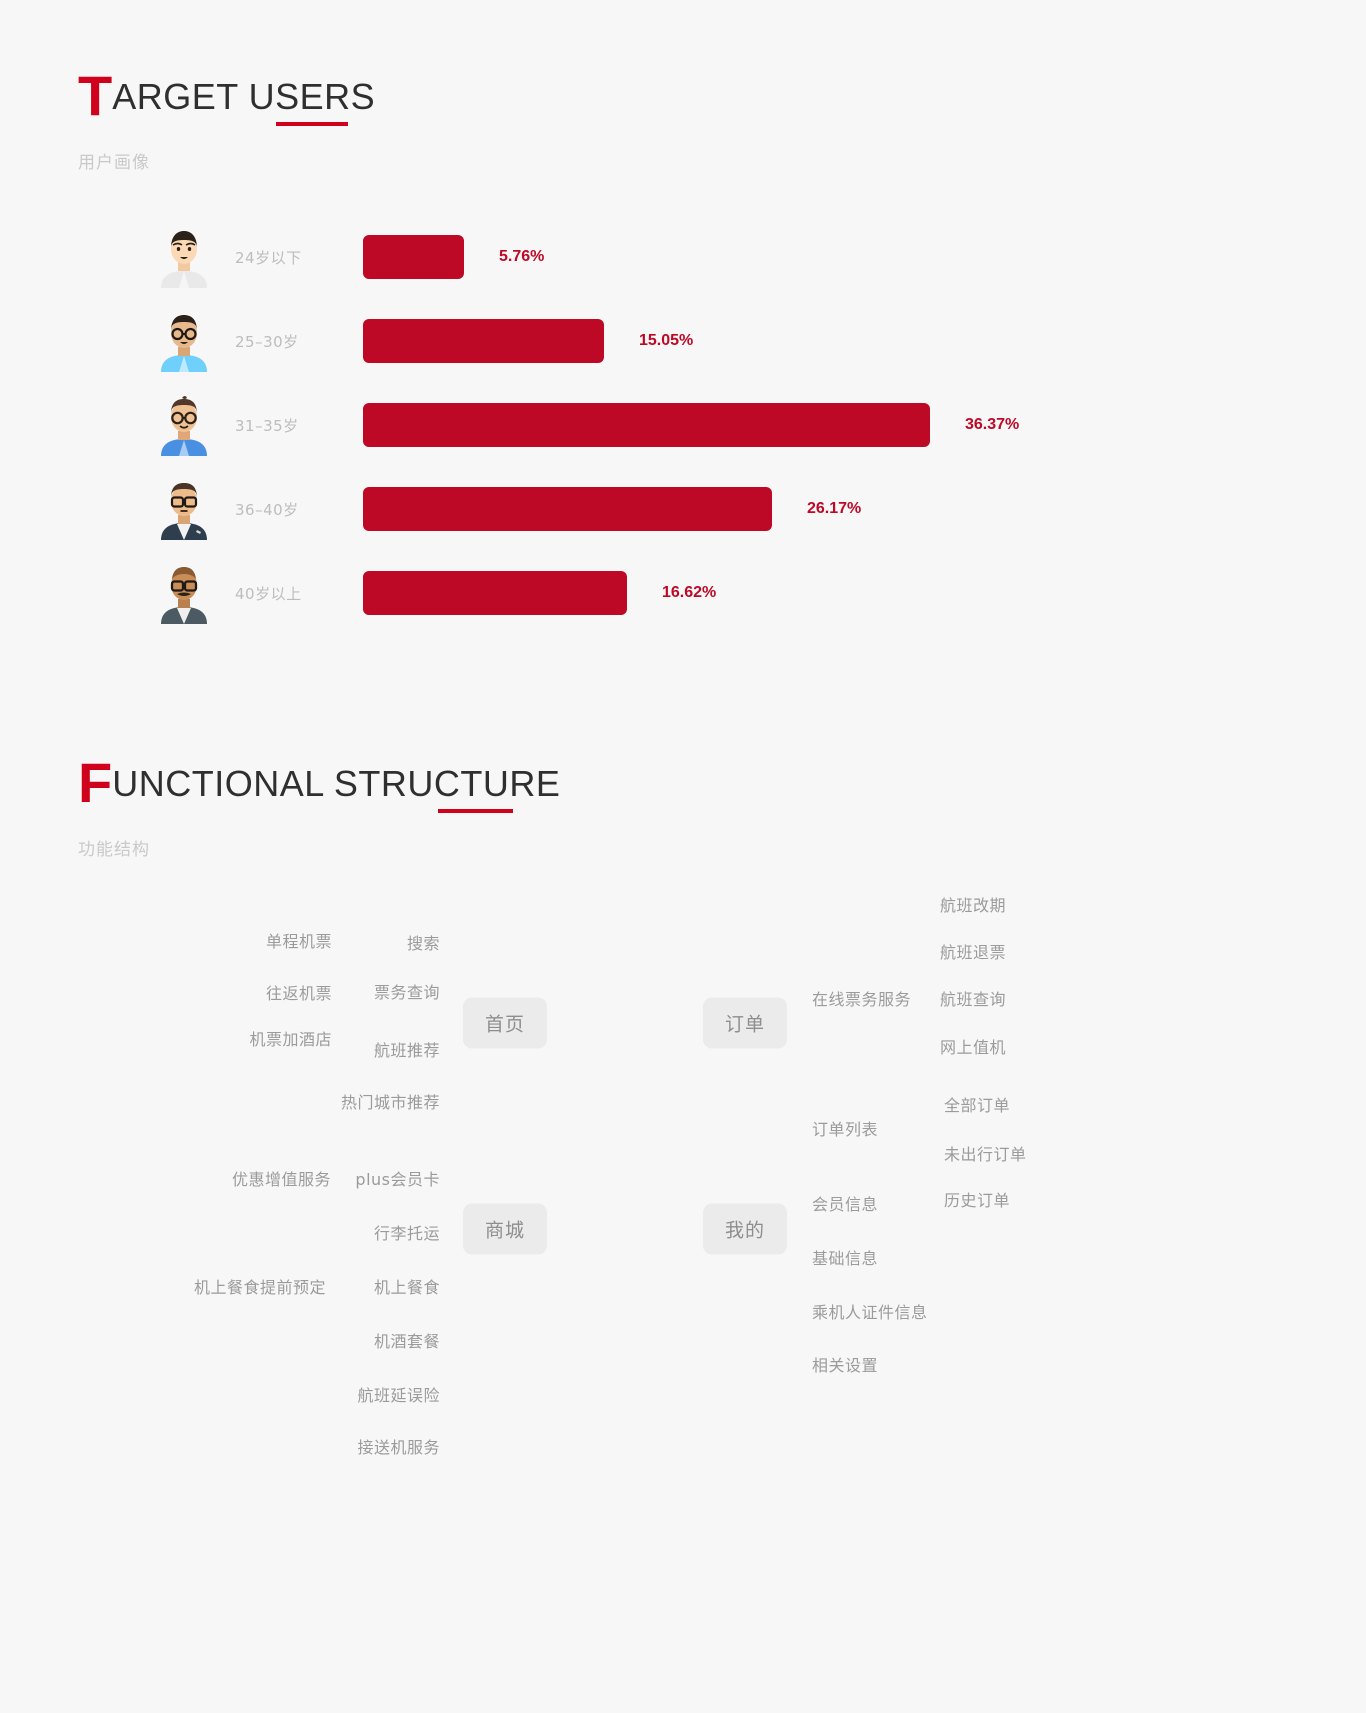  Describe the element at coordinates (985, 1155) in the screenshot. I see `node-upcoming-orders: 未出行订单` at that location.